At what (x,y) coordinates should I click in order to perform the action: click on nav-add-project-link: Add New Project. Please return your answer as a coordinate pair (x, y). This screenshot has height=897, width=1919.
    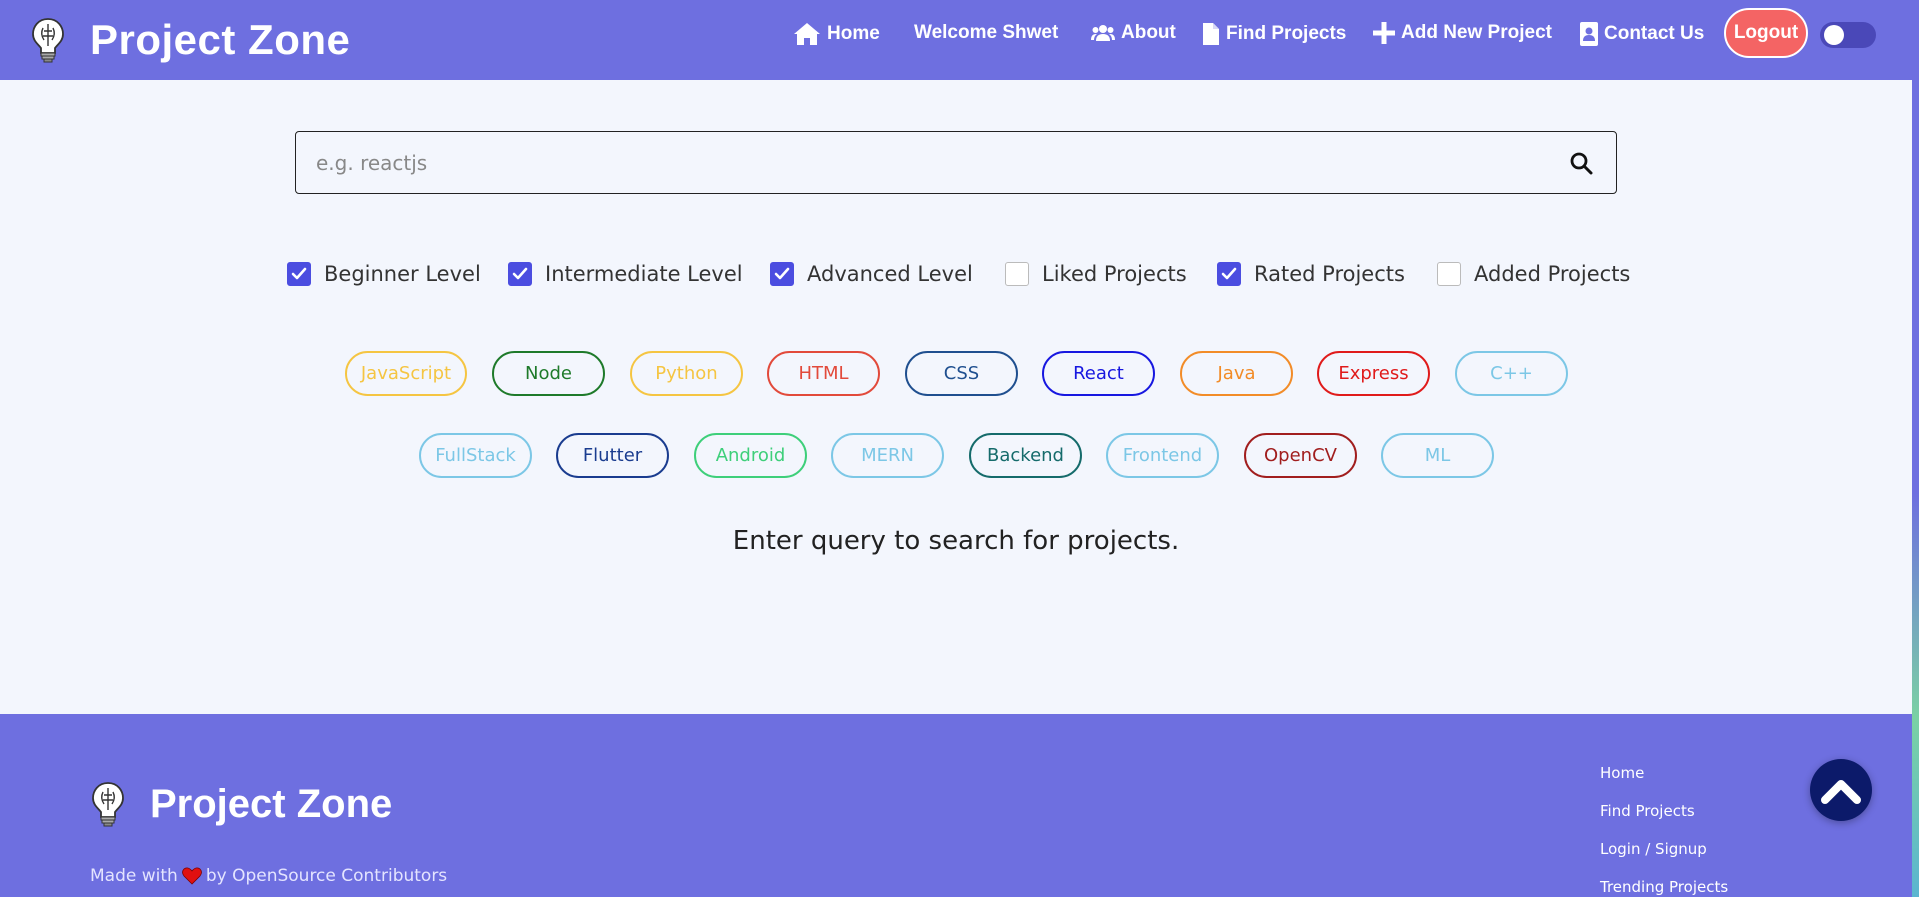
    Looking at the image, I should click on (1462, 33).